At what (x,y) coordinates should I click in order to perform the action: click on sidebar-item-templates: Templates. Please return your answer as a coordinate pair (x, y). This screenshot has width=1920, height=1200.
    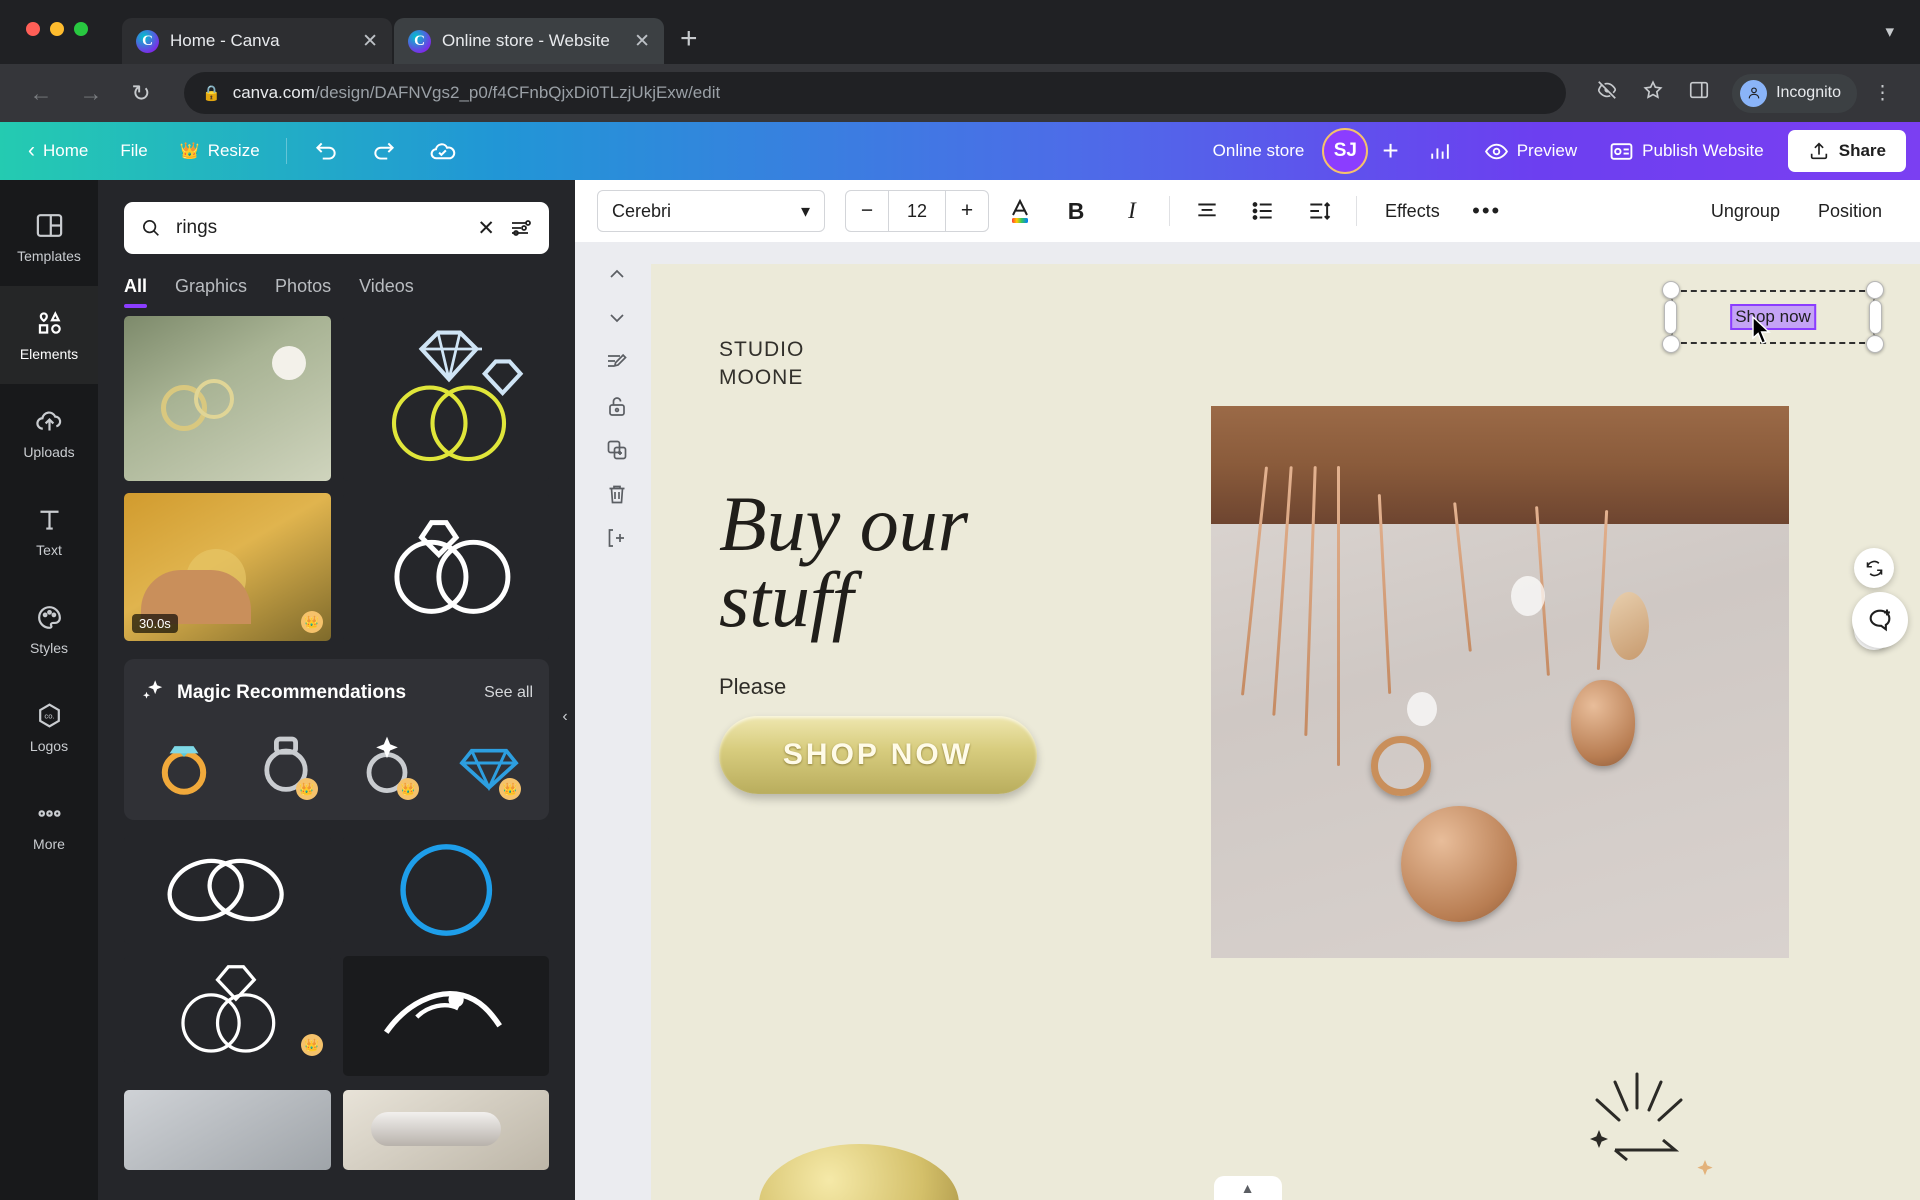
    Looking at the image, I should click on (49, 237).